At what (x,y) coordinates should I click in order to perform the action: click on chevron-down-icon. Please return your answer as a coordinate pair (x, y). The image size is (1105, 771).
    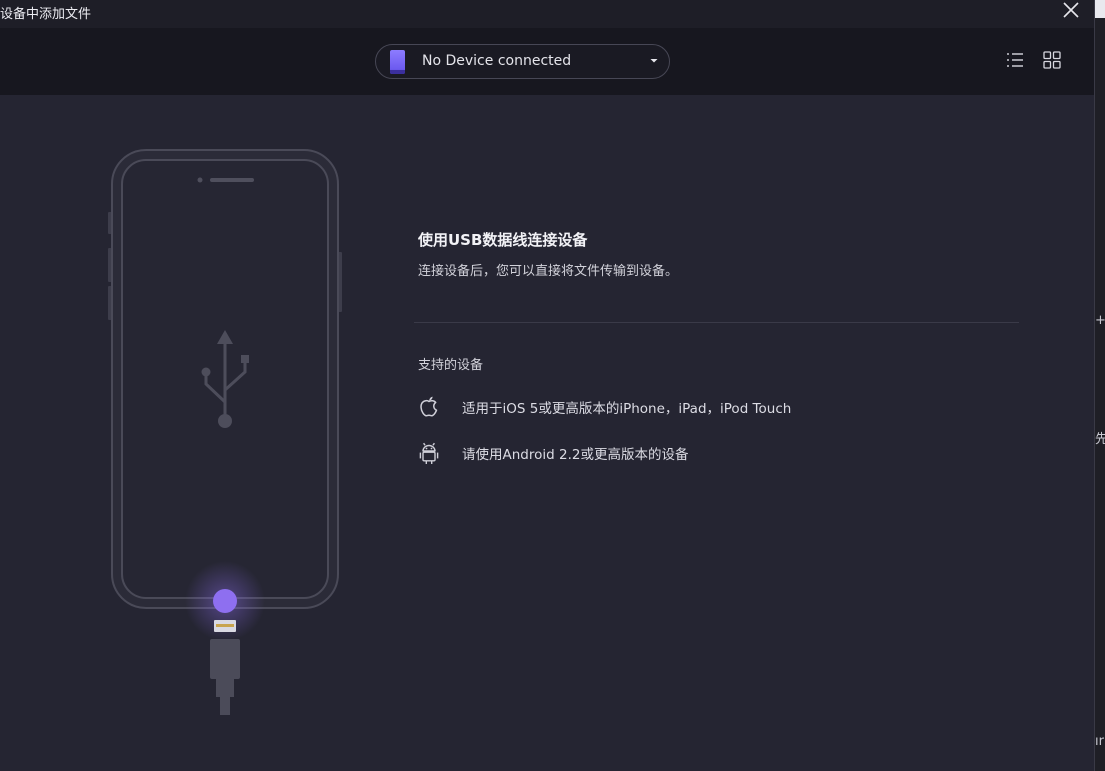
    Looking at the image, I should click on (654, 61).